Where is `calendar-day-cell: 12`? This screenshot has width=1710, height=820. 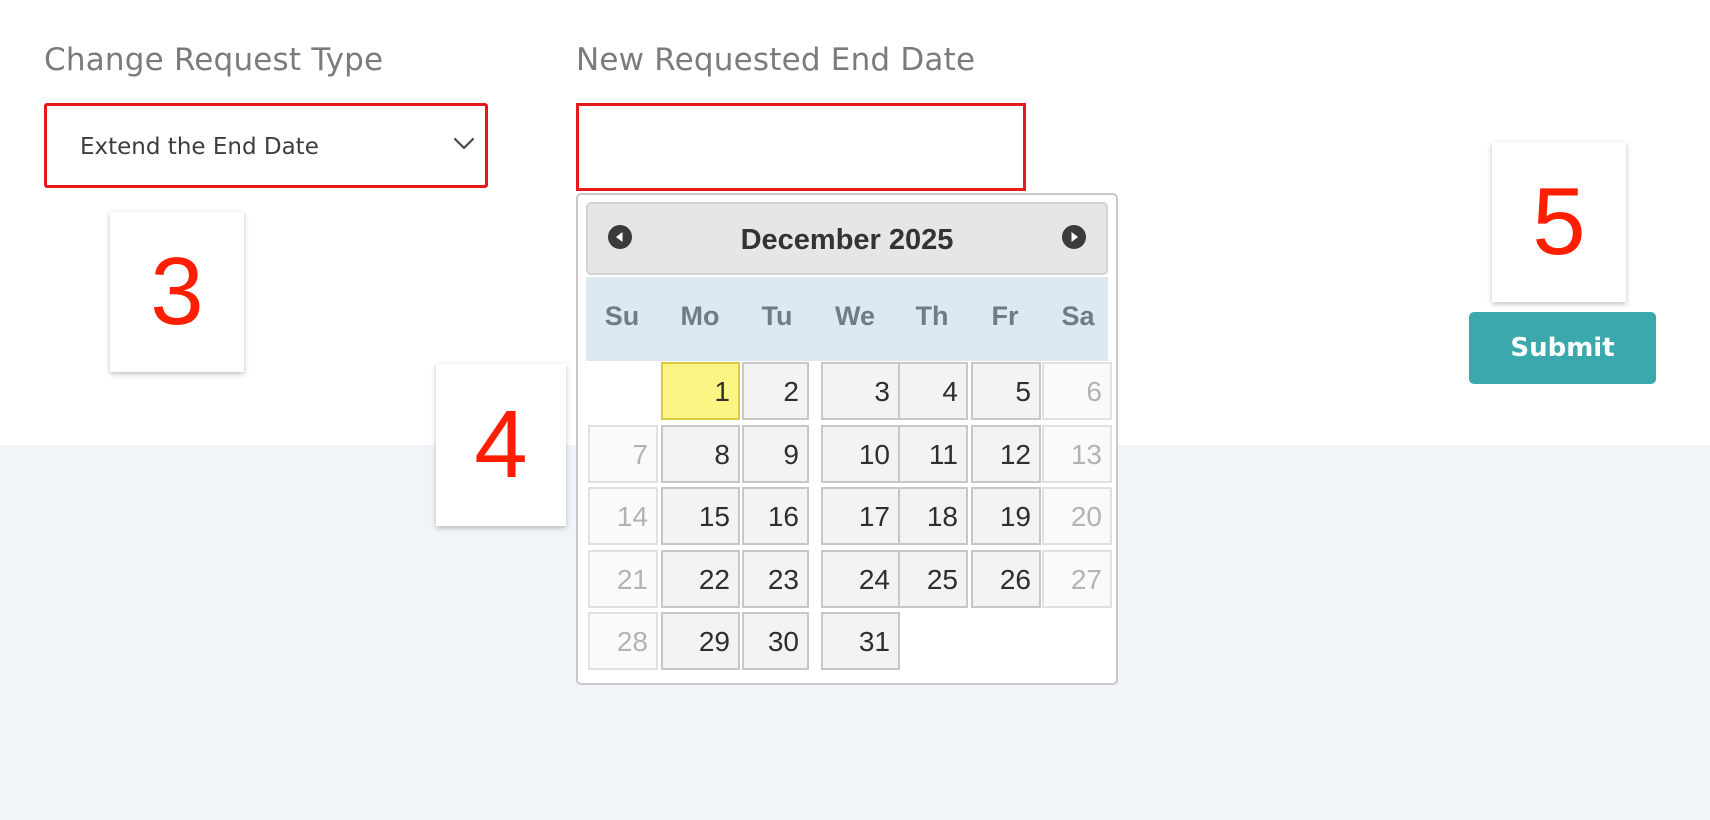
calendar-day-cell: 12 is located at coordinates (1006, 454).